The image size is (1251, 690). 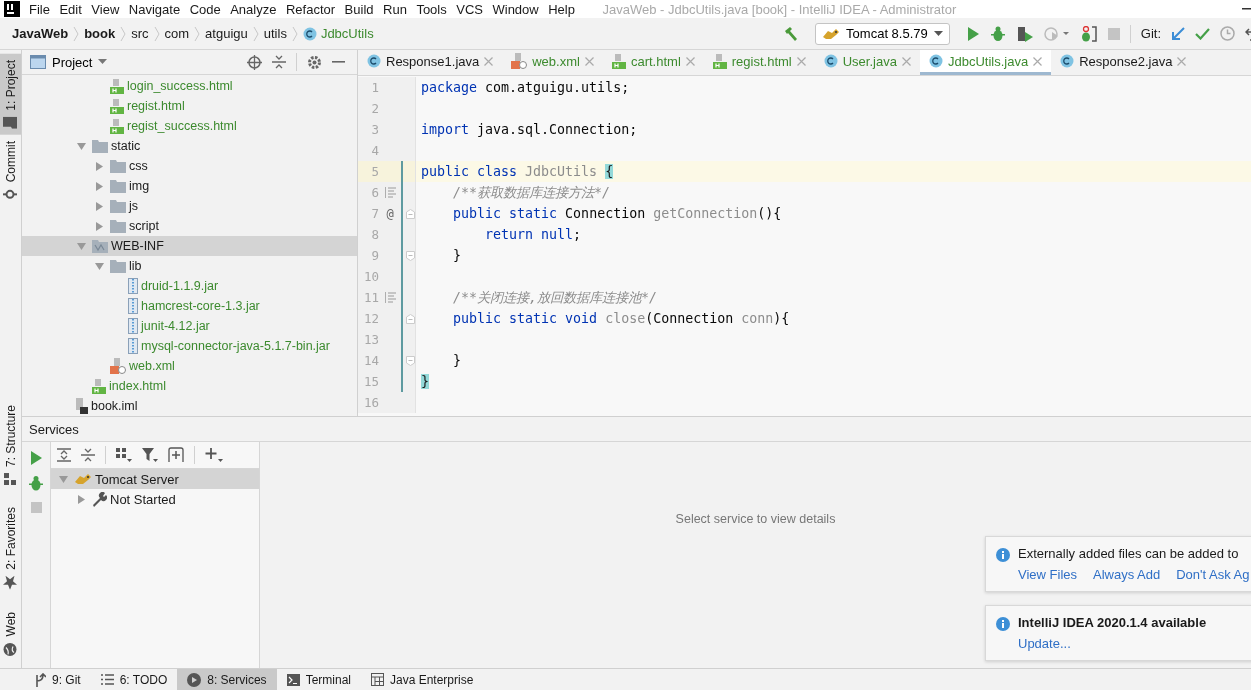 I want to click on menu-item: Run, so click(x=395, y=9).